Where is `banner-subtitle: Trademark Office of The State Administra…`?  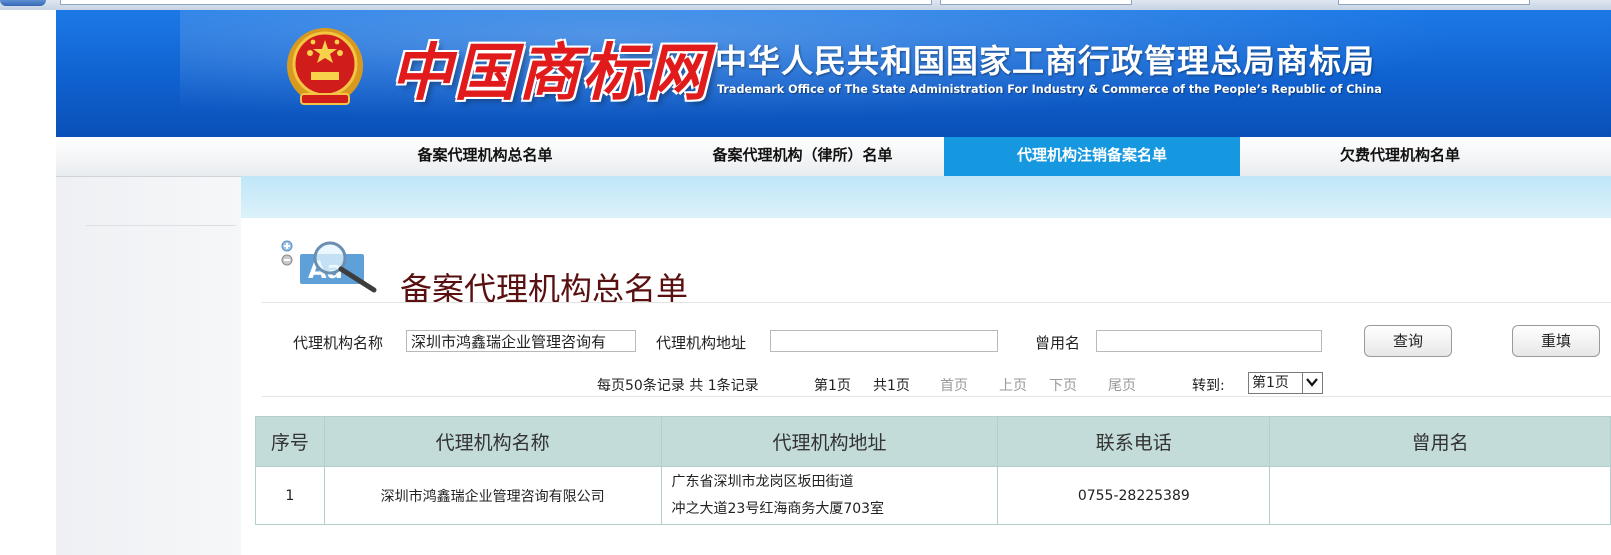 banner-subtitle: Trademark Office of The State Administra… is located at coordinates (1049, 89).